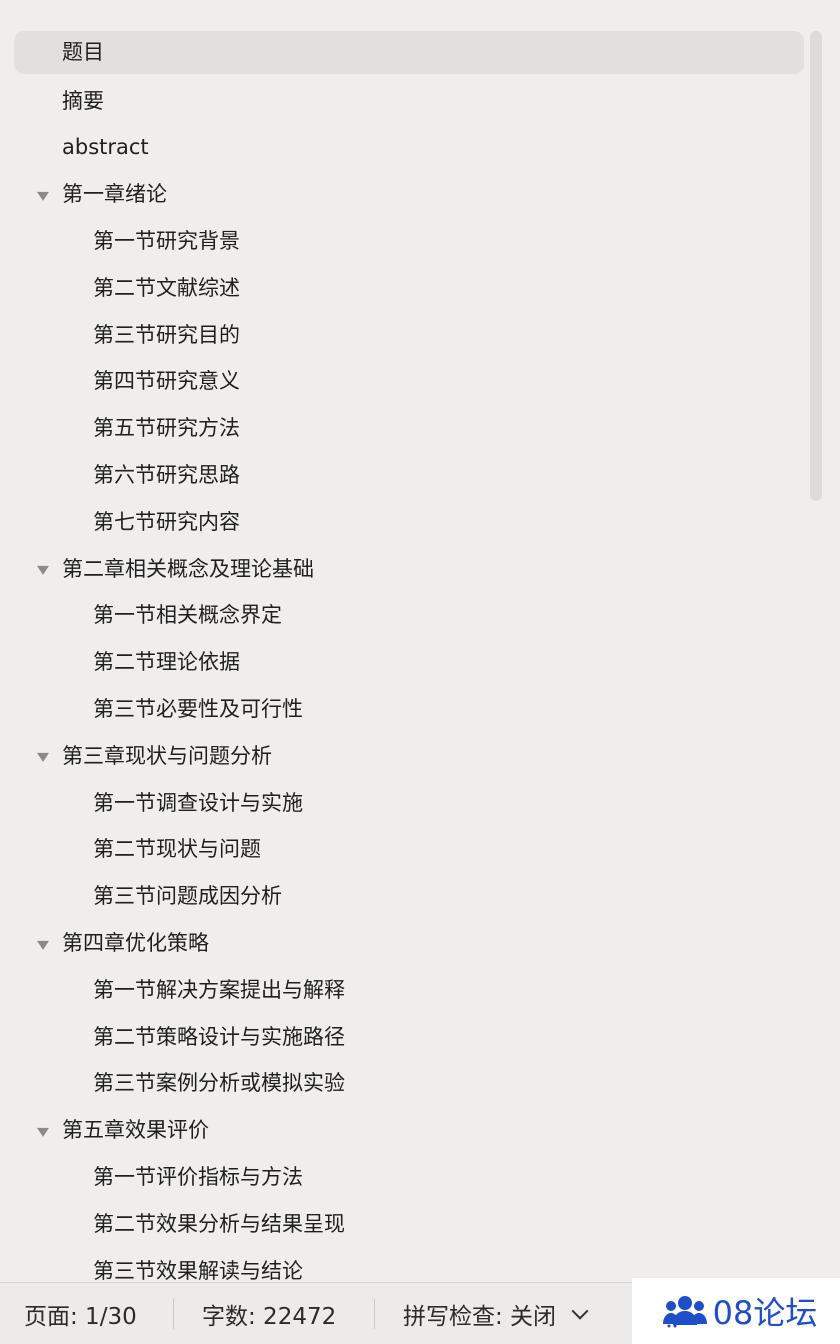 This screenshot has width=840, height=1344. What do you see at coordinates (409, 148) in the screenshot?
I see `outline-heading-item: abstract` at bounding box center [409, 148].